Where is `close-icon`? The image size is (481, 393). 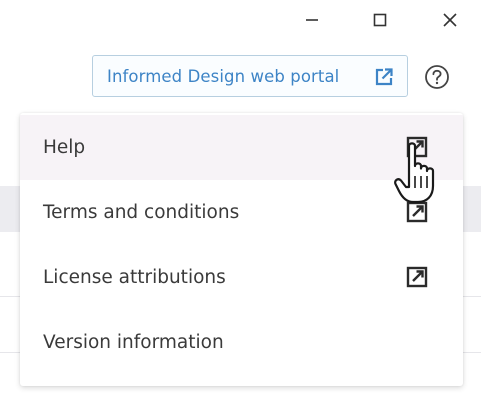
close-icon is located at coordinates (450, 20).